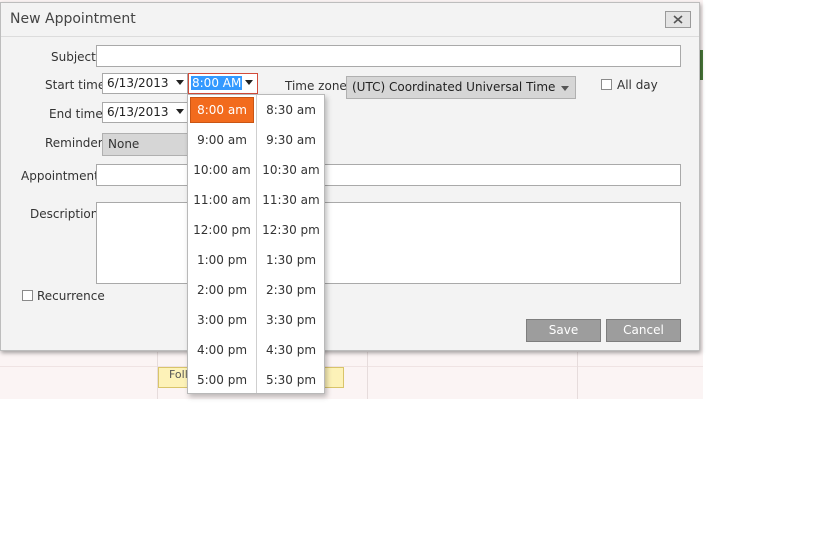 This screenshot has height=539, width=819. What do you see at coordinates (350, 36) in the screenshot?
I see `title-divider` at bounding box center [350, 36].